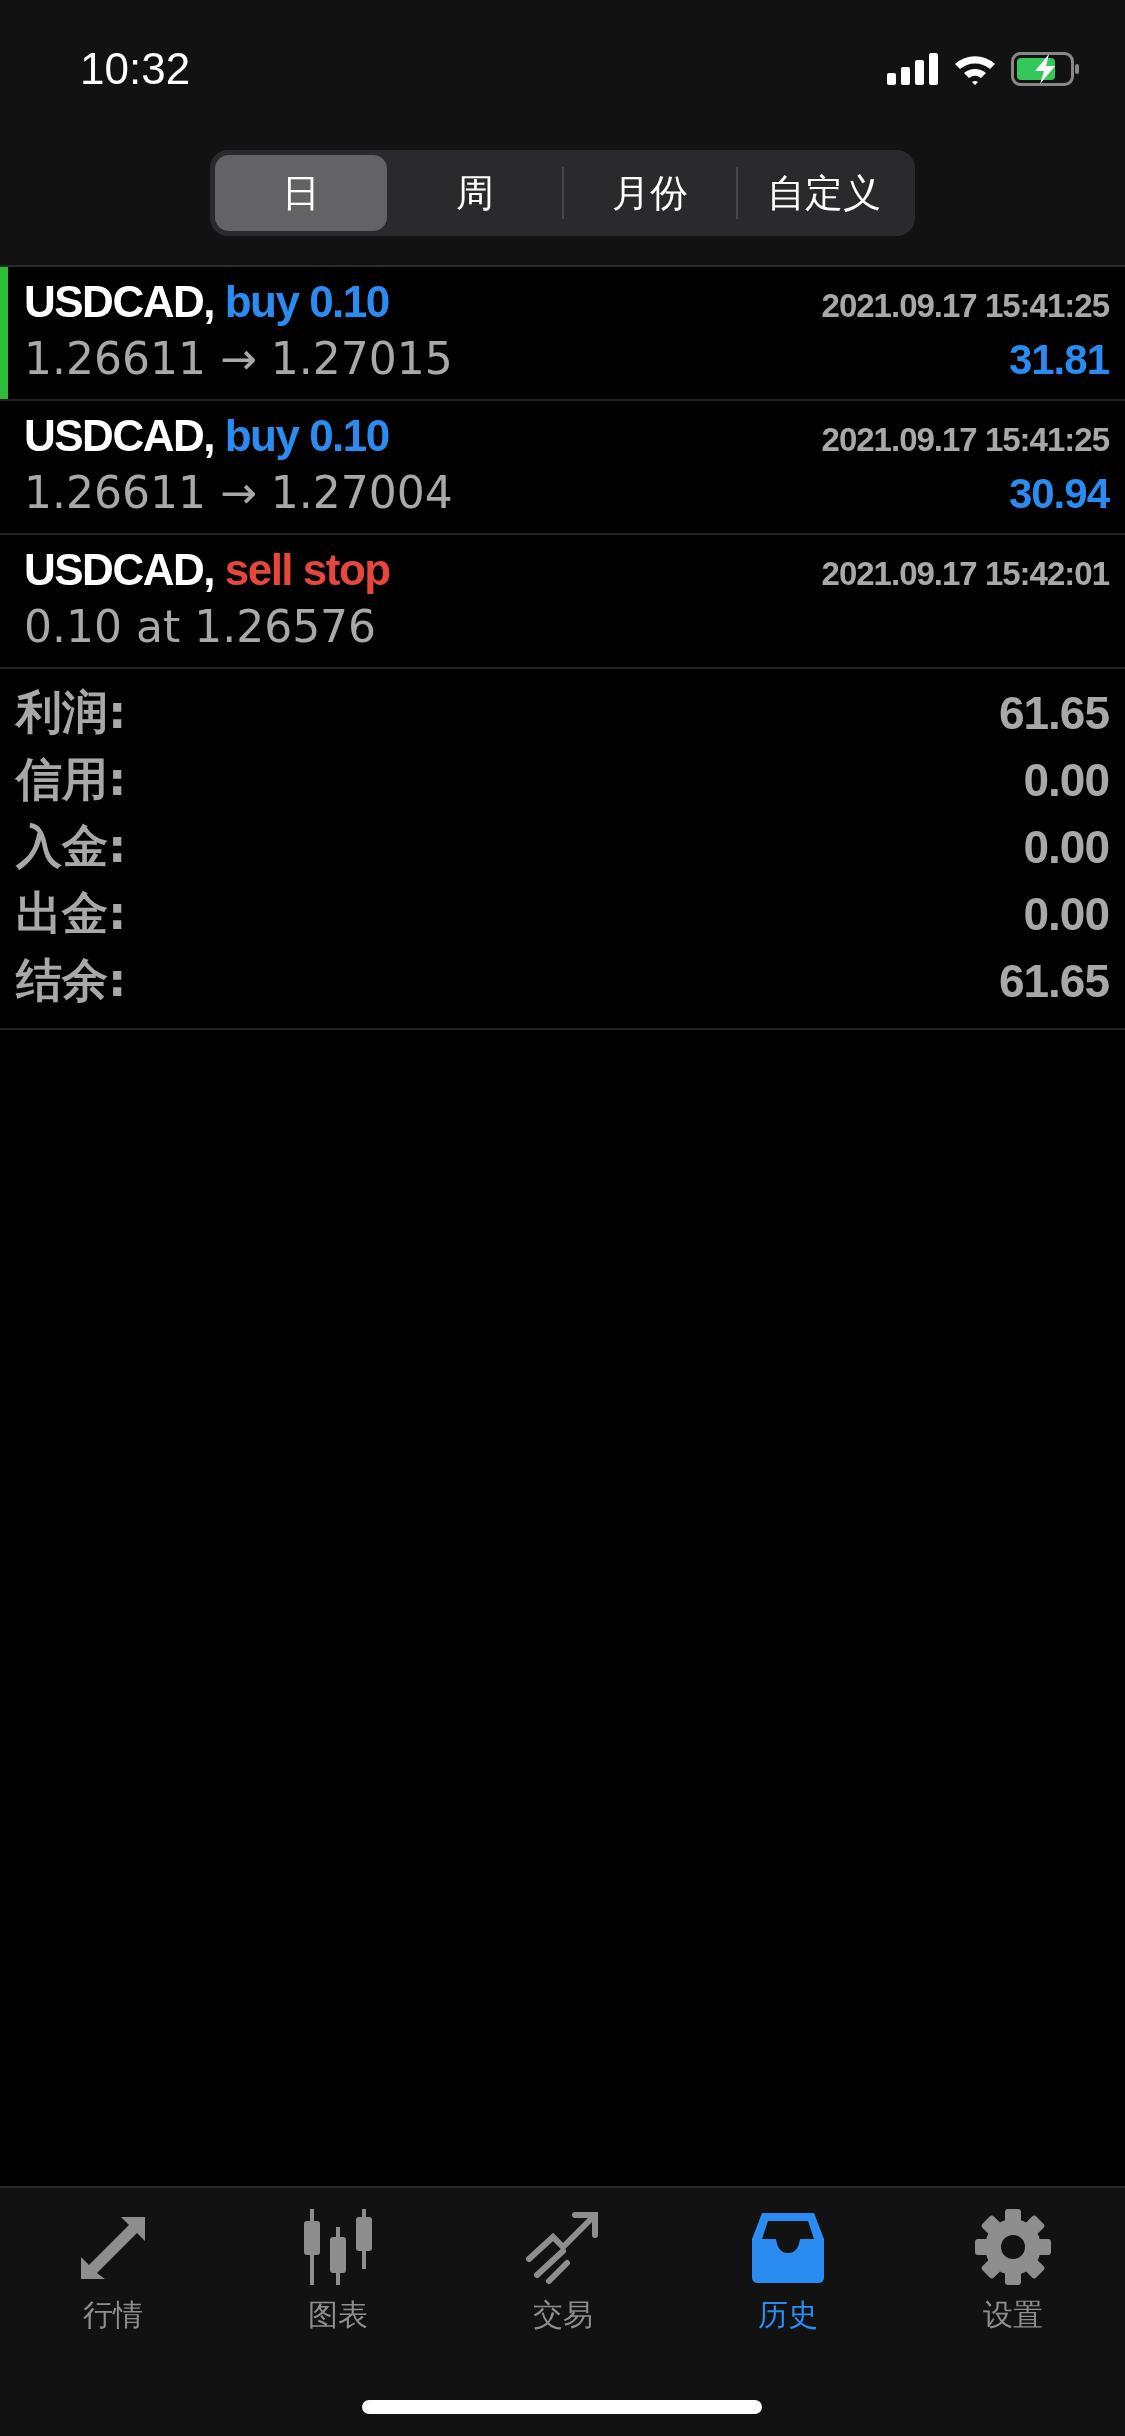 The width and height of the screenshot is (1125, 2436). Describe the element at coordinates (965, 574) in the screenshot. I see `trade-time: 2021.09.17 15:42:01` at that location.